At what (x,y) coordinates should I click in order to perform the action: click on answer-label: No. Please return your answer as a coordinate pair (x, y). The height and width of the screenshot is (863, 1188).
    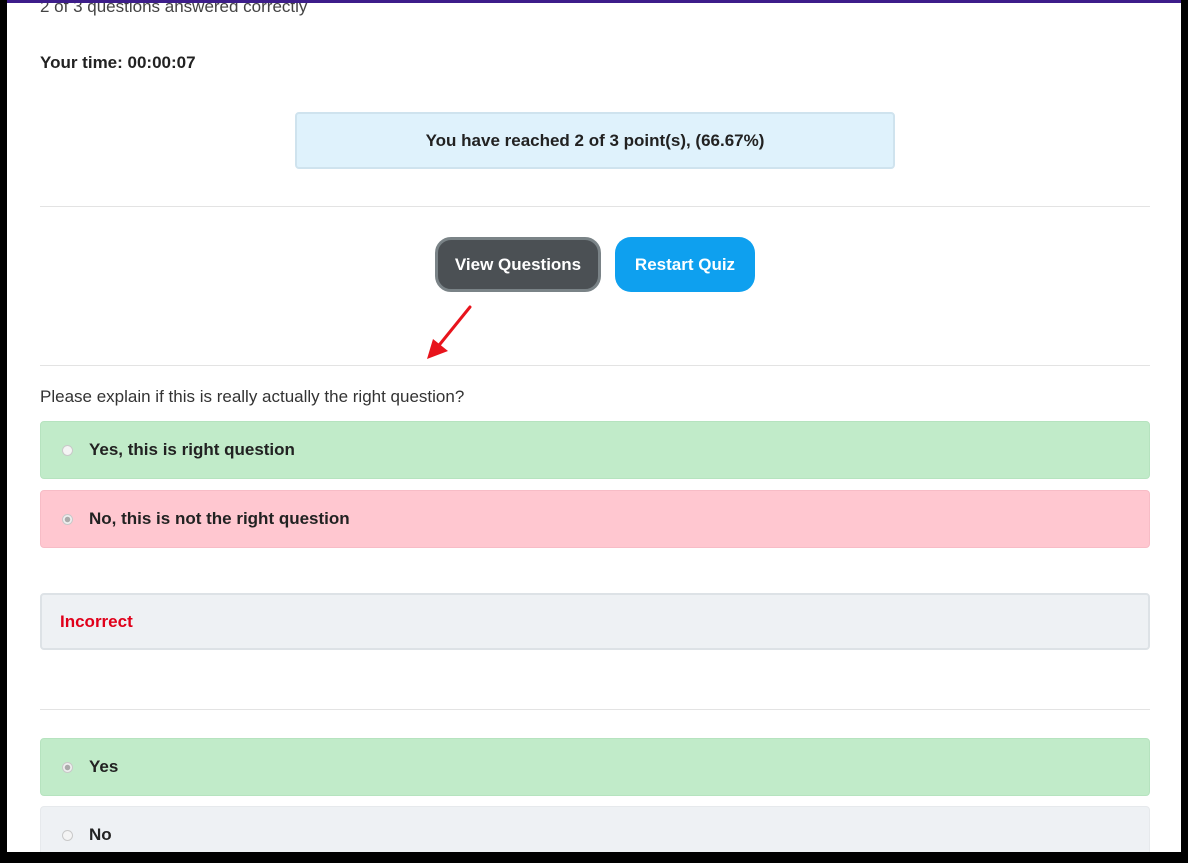
    Looking at the image, I should click on (100, 834).